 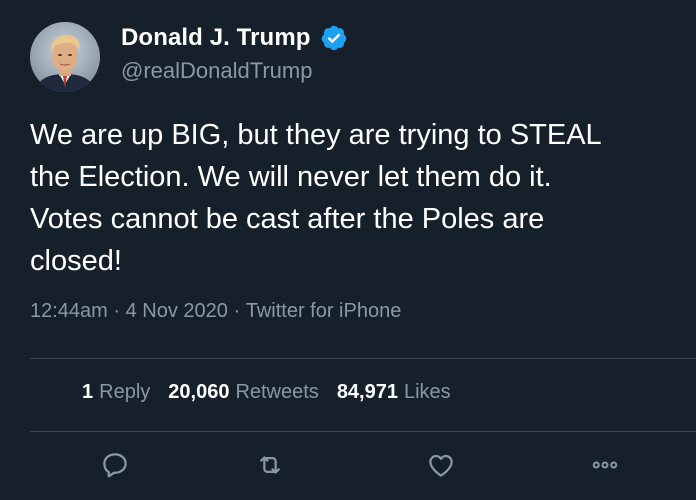 I want to click on like-icon, so click(x=441, y=465).